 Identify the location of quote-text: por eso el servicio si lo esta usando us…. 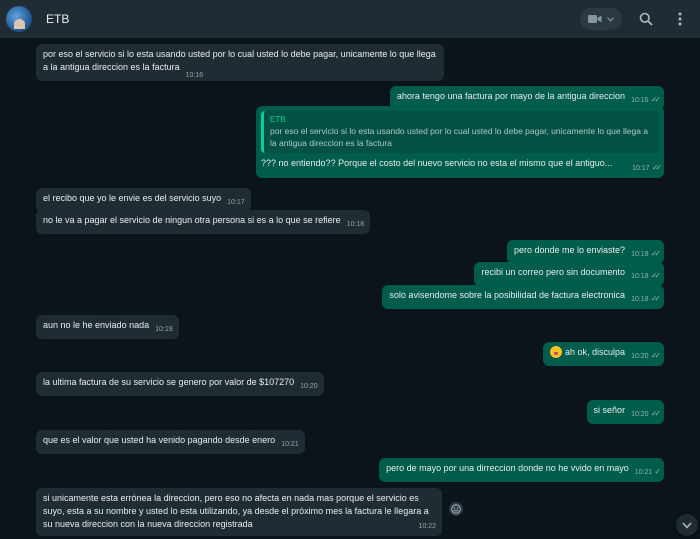
(459, 137).